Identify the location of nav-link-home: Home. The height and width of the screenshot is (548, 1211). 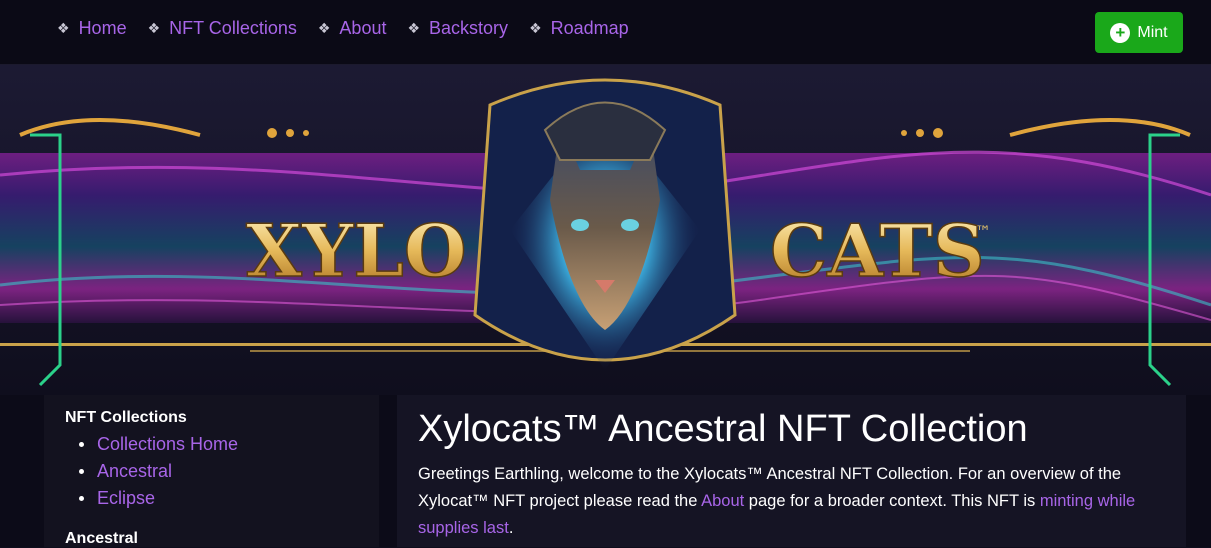
(103, 28).